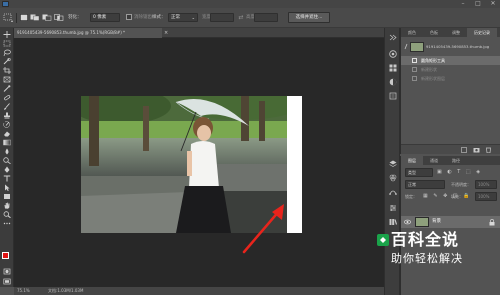 This screenshot has height=295, width=500. I want to click on history-brush-tool-icon, so click(7, 124).